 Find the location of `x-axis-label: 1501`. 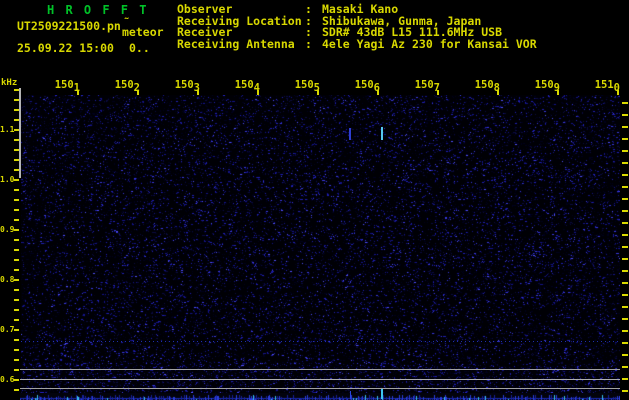

x-axis-label: 1501 is located at coordinates (65, 86).